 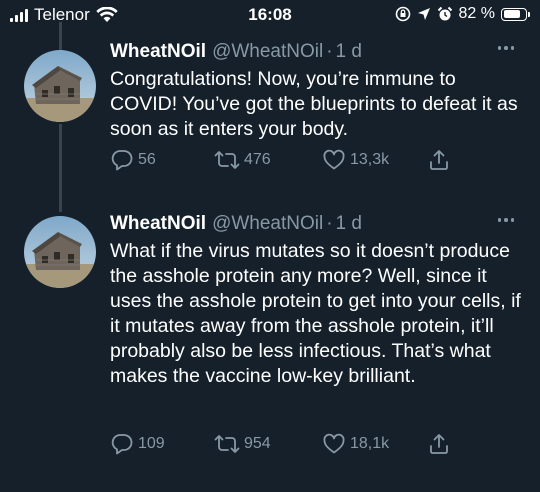 I want to click on retweet-button: 476, so click(x=242, y=160).